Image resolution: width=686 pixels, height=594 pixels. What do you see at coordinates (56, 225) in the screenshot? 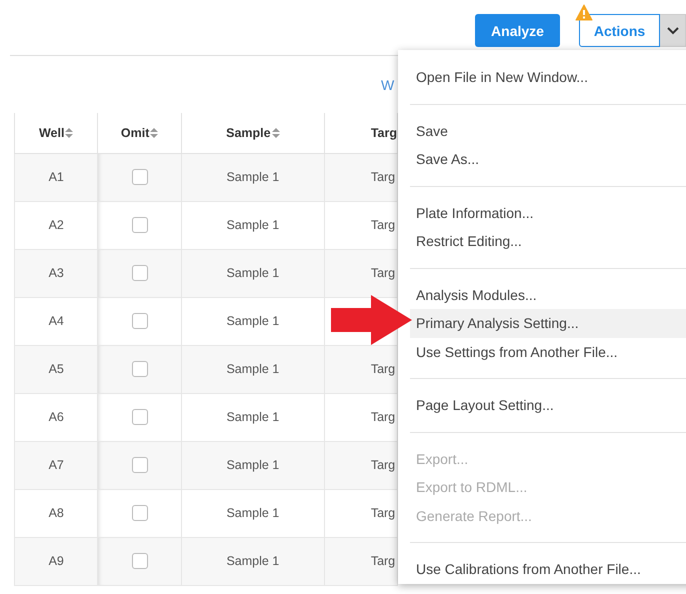
I see `well-cell: A2` at bounding box center [56, 225].